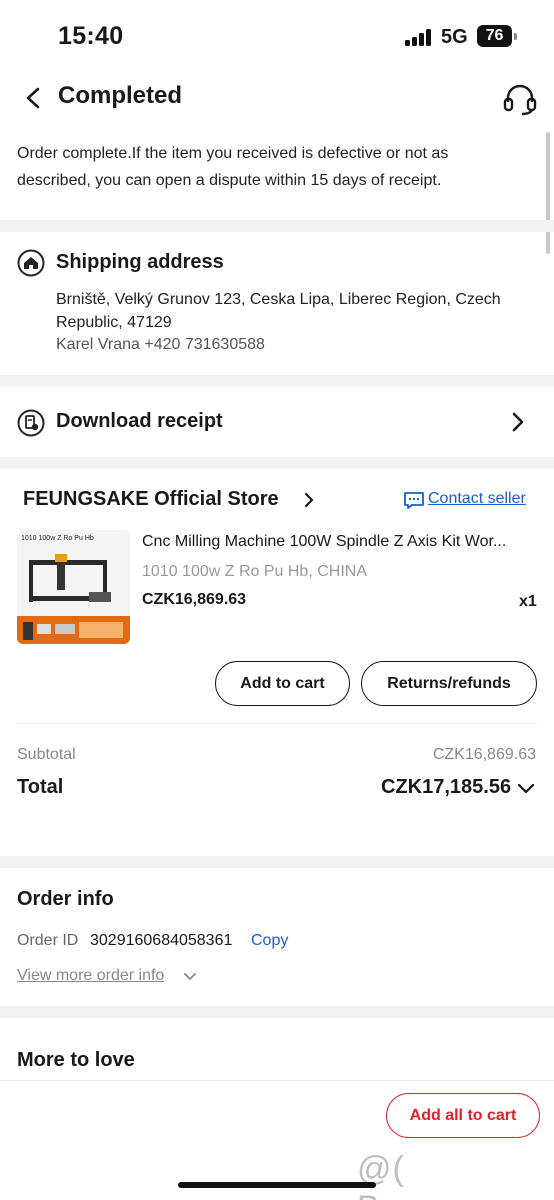 Image resolution: width=554 pixels, height=1200 pixels. I want to click on scrollbar, so click(548, 193).